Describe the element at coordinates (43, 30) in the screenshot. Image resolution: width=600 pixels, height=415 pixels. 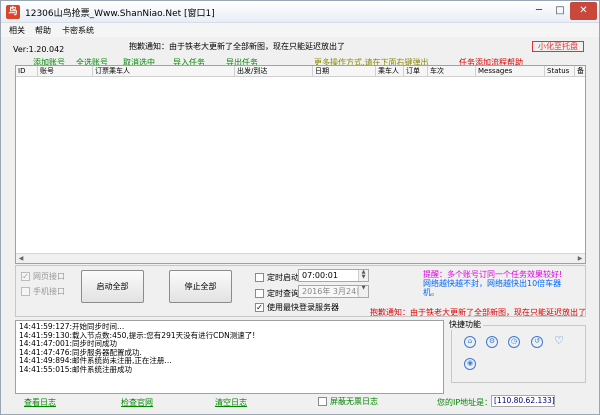
I see `menu-help: 帮助` at that location.